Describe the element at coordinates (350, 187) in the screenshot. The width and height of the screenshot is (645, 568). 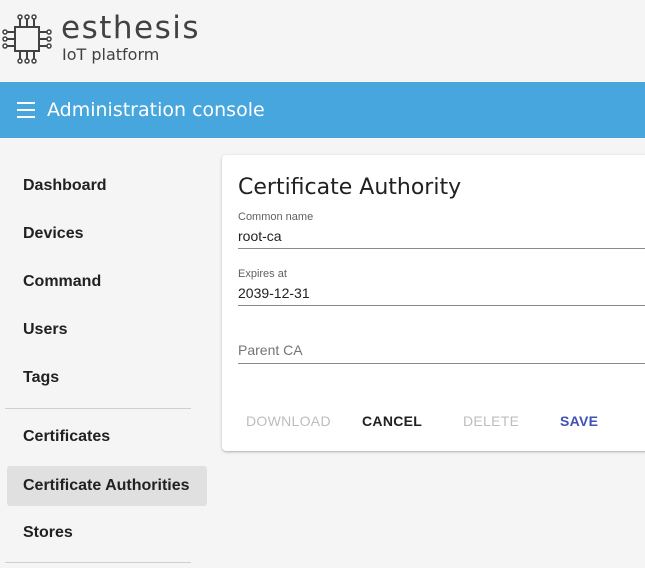
I see `card-title: Certificate Authority` at that location.